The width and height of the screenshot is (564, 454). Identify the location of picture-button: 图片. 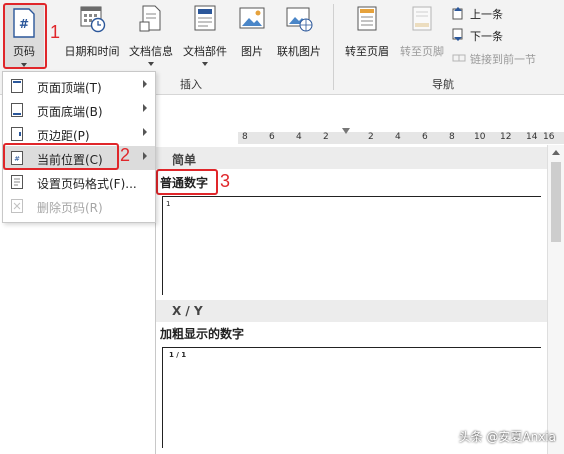
(252, 31).